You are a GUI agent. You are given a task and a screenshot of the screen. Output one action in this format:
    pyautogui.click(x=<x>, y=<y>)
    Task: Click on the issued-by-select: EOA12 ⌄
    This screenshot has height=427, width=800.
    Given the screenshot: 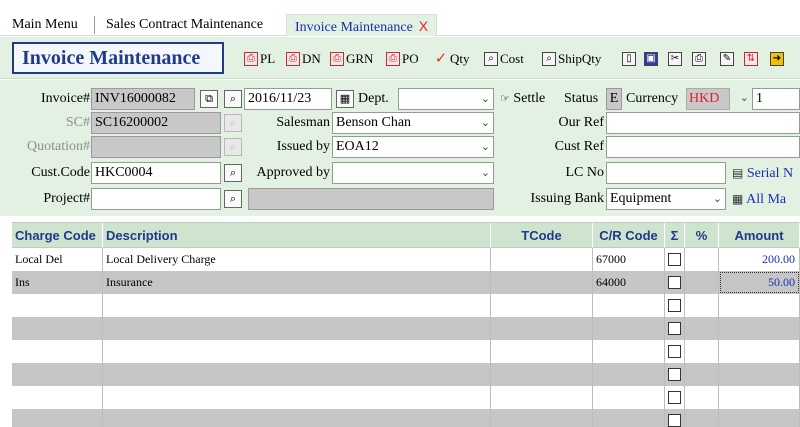 What is the action you would take?
    pyautogui.click(x=413, y=147)
    